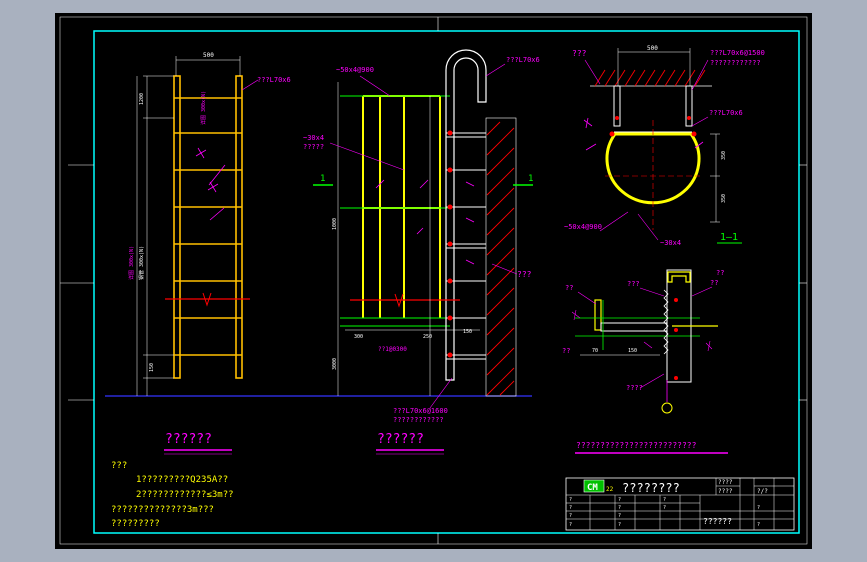 This screenshot has width=867, height=562. What do you see at coordinates (418, 420) in the screenshot?
I see `side-bottom-label-2: ????????????` at bounding box center [418, 420].